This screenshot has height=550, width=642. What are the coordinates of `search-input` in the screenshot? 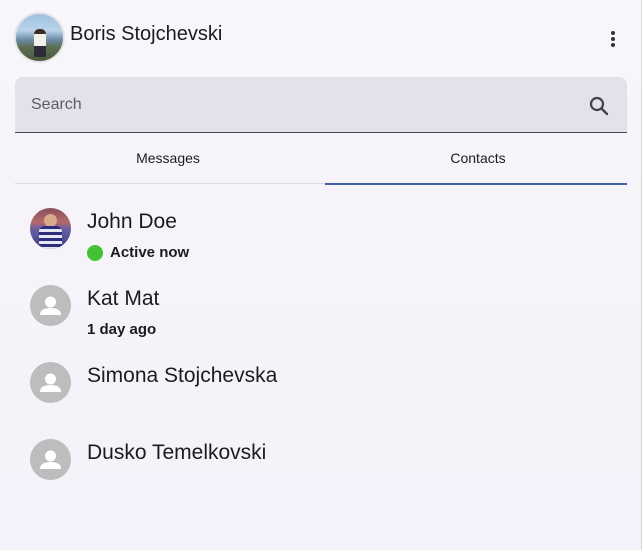 It's located at (295, 104).